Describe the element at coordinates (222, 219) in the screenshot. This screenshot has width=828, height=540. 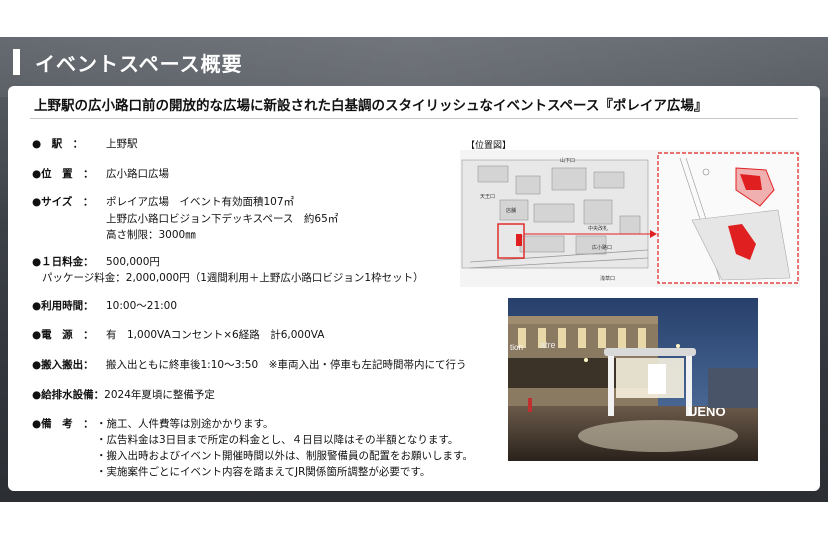
I see `size-line-2: 上野広小路口ビジョン下デッキスペース 約65㎡` at that location.